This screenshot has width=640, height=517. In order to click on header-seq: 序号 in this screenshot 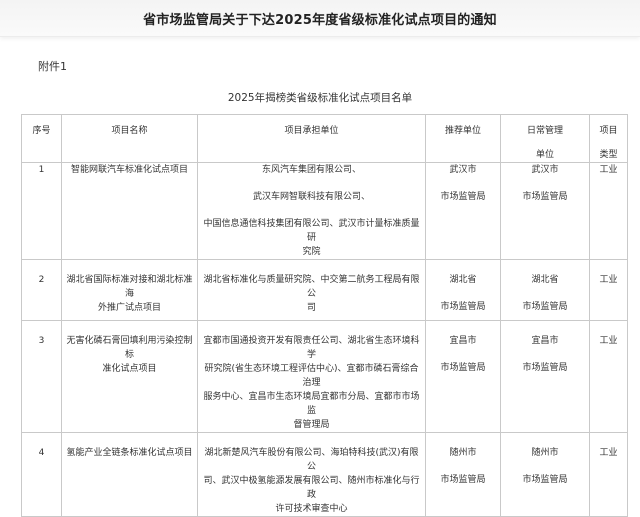, I will do `click(41, 138)`.